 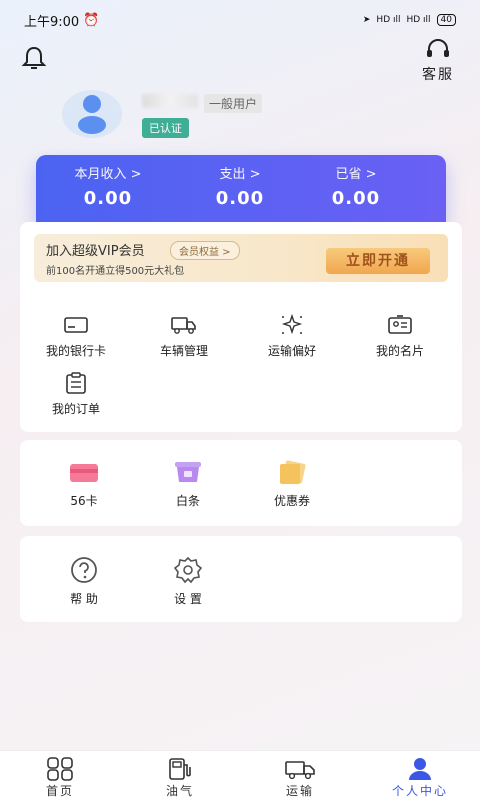 What do you see at coordinates (91, 20) in the screenshot?
I see `alarm-icon: ⏰` at bounding box center [91, 20].